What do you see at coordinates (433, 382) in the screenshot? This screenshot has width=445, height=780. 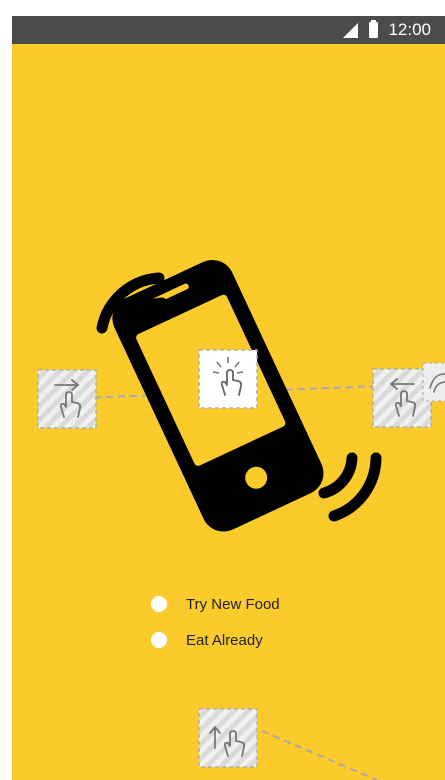 I see `hand-gesture-icon` at bounding box center [433, 382].